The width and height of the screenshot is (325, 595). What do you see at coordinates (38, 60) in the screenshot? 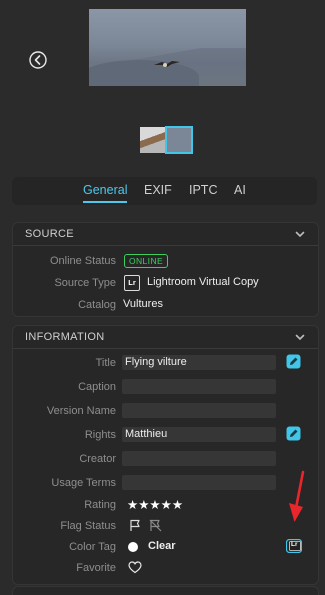
I see `back-icon` at bounding box center [38, 60].